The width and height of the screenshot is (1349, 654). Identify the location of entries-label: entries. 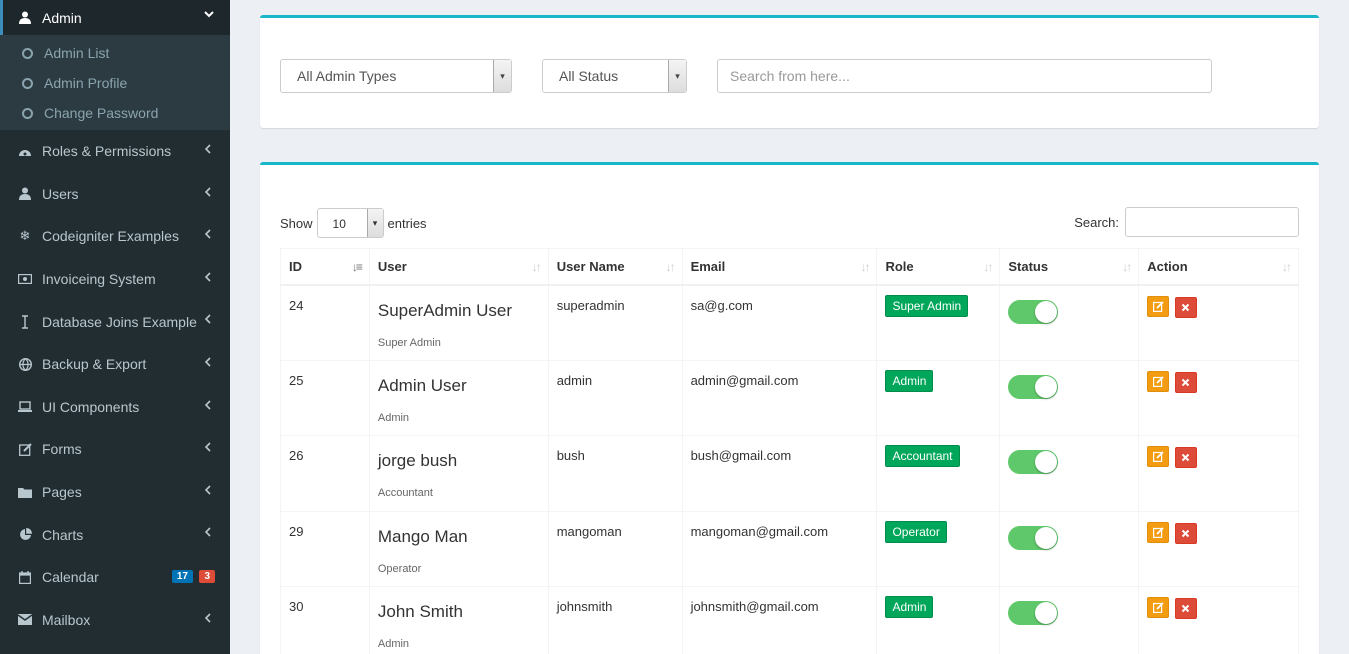
(407, 223).